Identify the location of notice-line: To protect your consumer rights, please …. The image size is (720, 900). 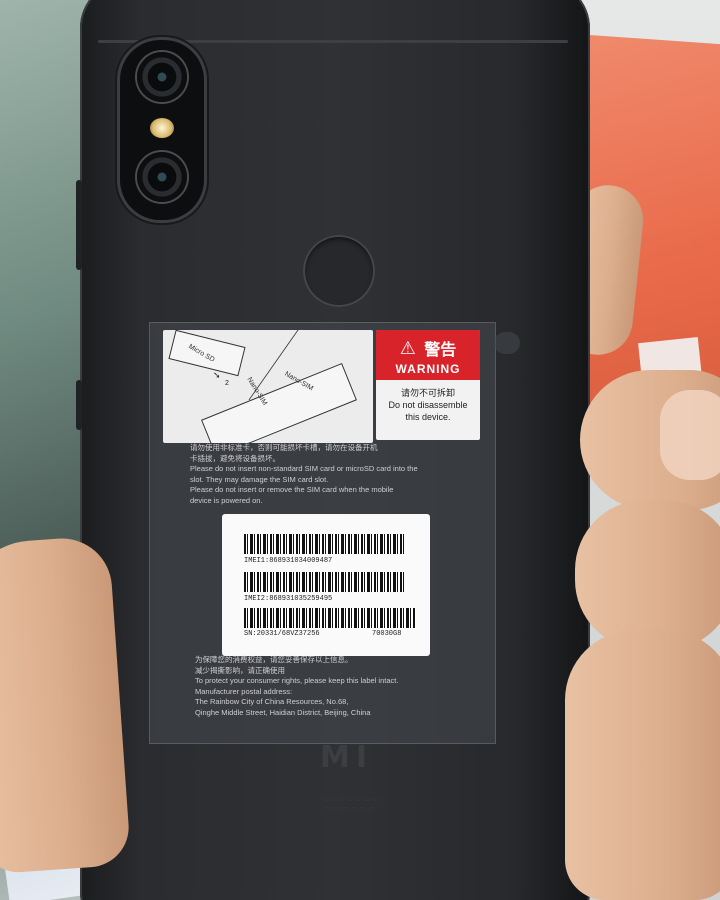
(297, 681).